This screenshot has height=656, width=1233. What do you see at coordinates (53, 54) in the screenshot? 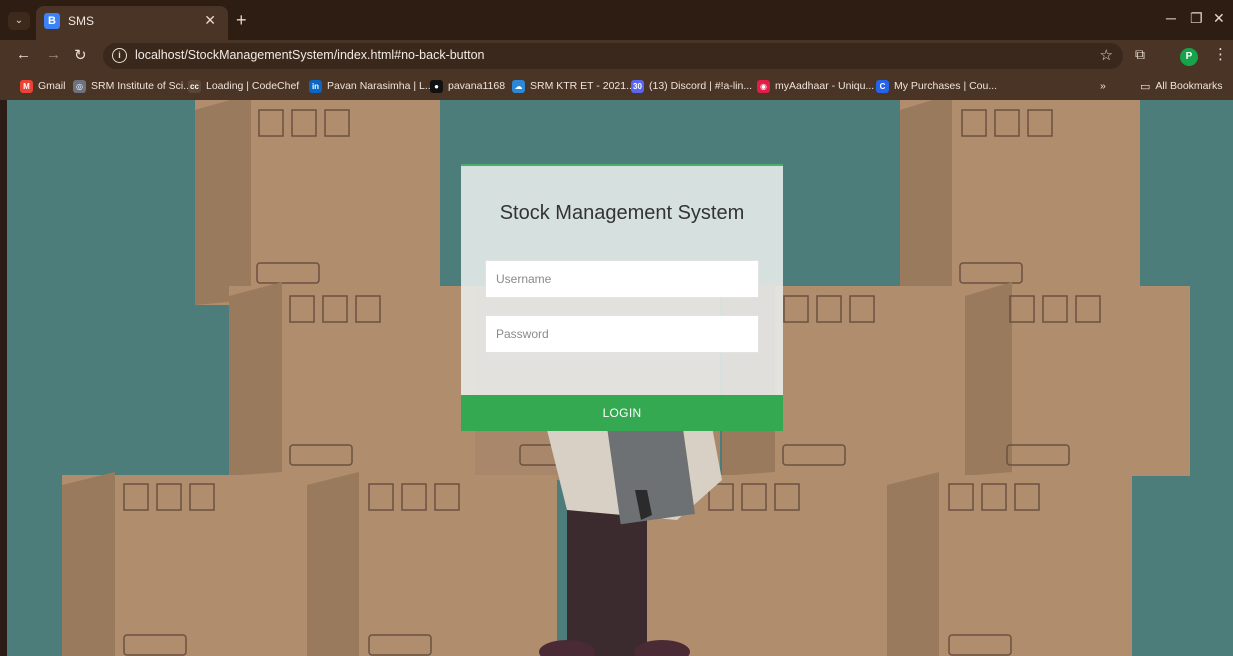
I see `forward-arrow-icon: →` at bounding box center [53, 54].